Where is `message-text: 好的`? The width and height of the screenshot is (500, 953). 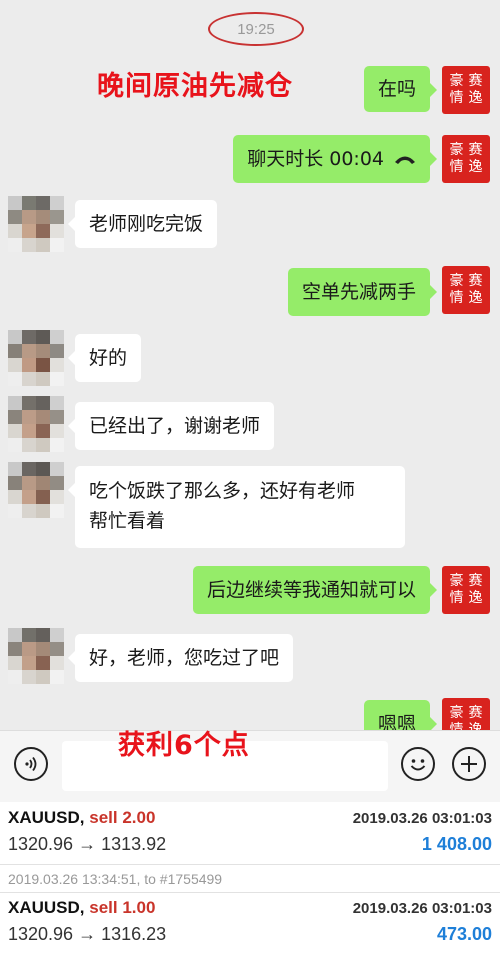
message-text: 好的 is located at coordinates (108, 358).